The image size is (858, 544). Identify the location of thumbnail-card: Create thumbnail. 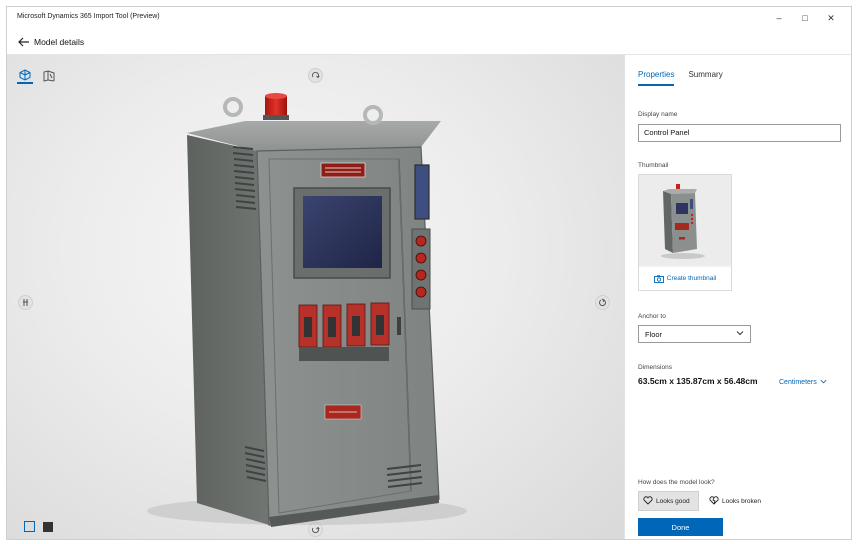
(685, 232).